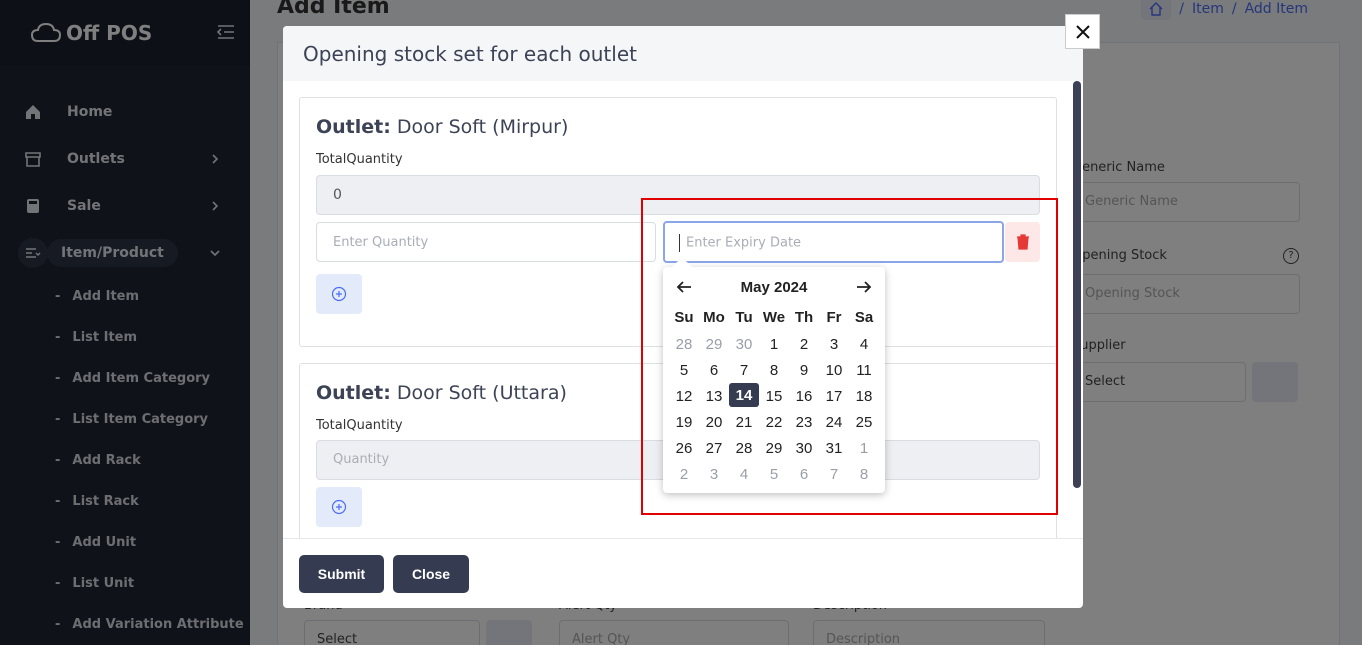  Describe the element at coordinates (683, 53) in the screenshot. I see `modal-header: Opening stock set for each outlet` at that location.